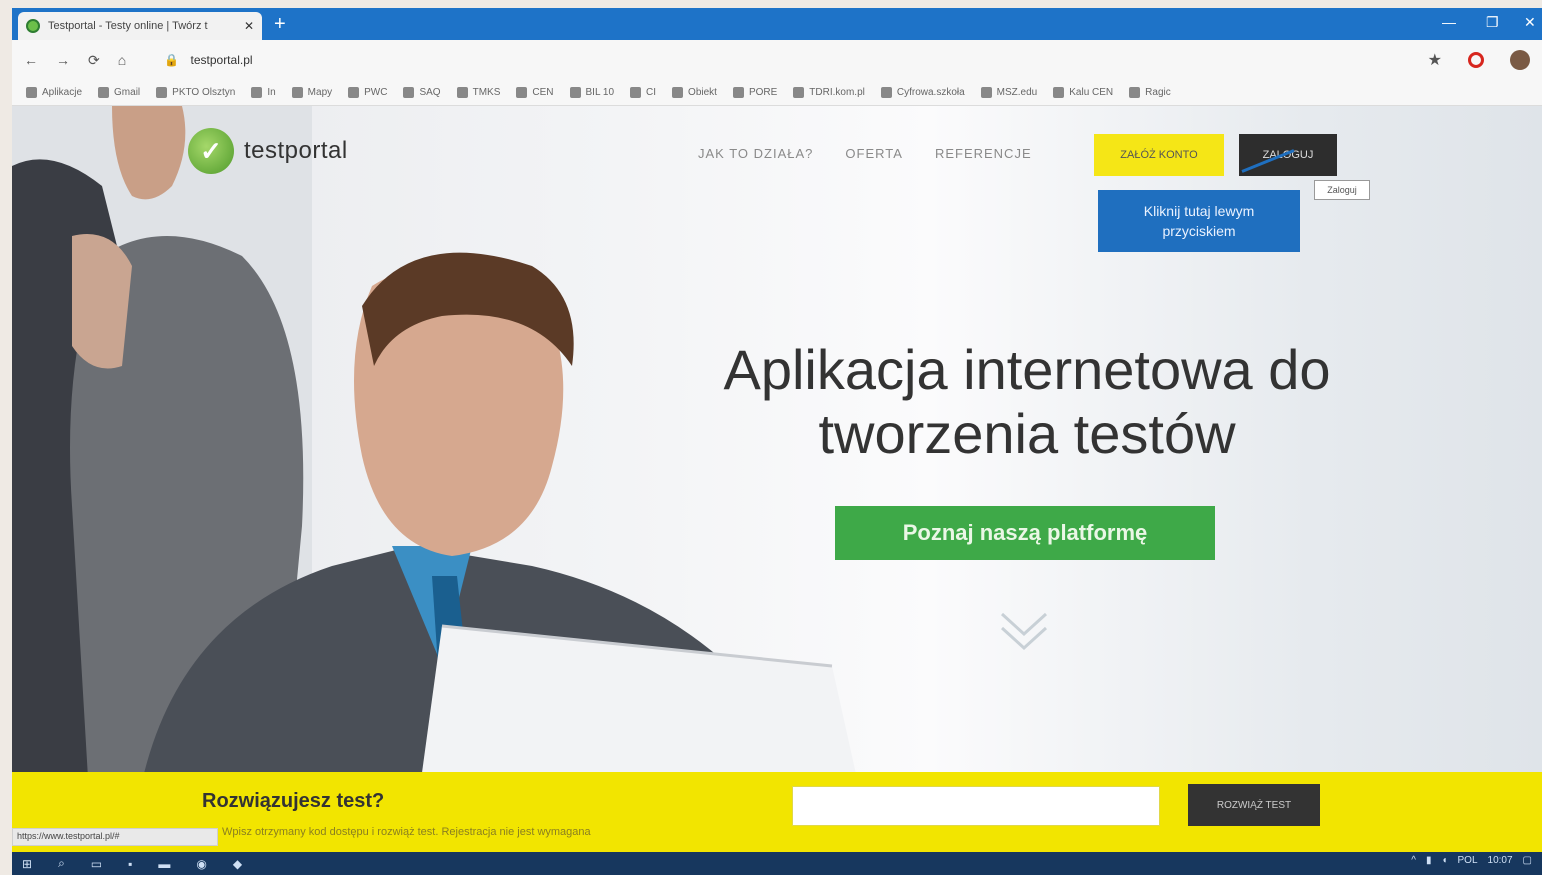  Describe the element at coordinates (33, 26) in the screenshot. I see `testportal-favicon-icon` at that location.